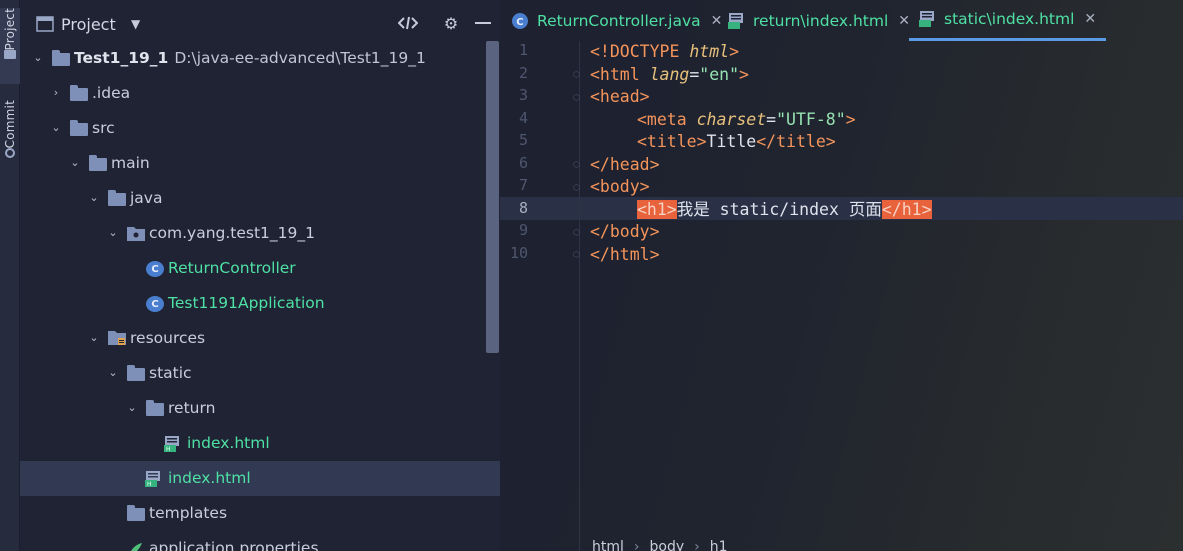 The width and height of the screenshot is (1183, 551). Describe the element at coordinates (155, 269) in the screenshot. I see `class-icon: C` at that location.